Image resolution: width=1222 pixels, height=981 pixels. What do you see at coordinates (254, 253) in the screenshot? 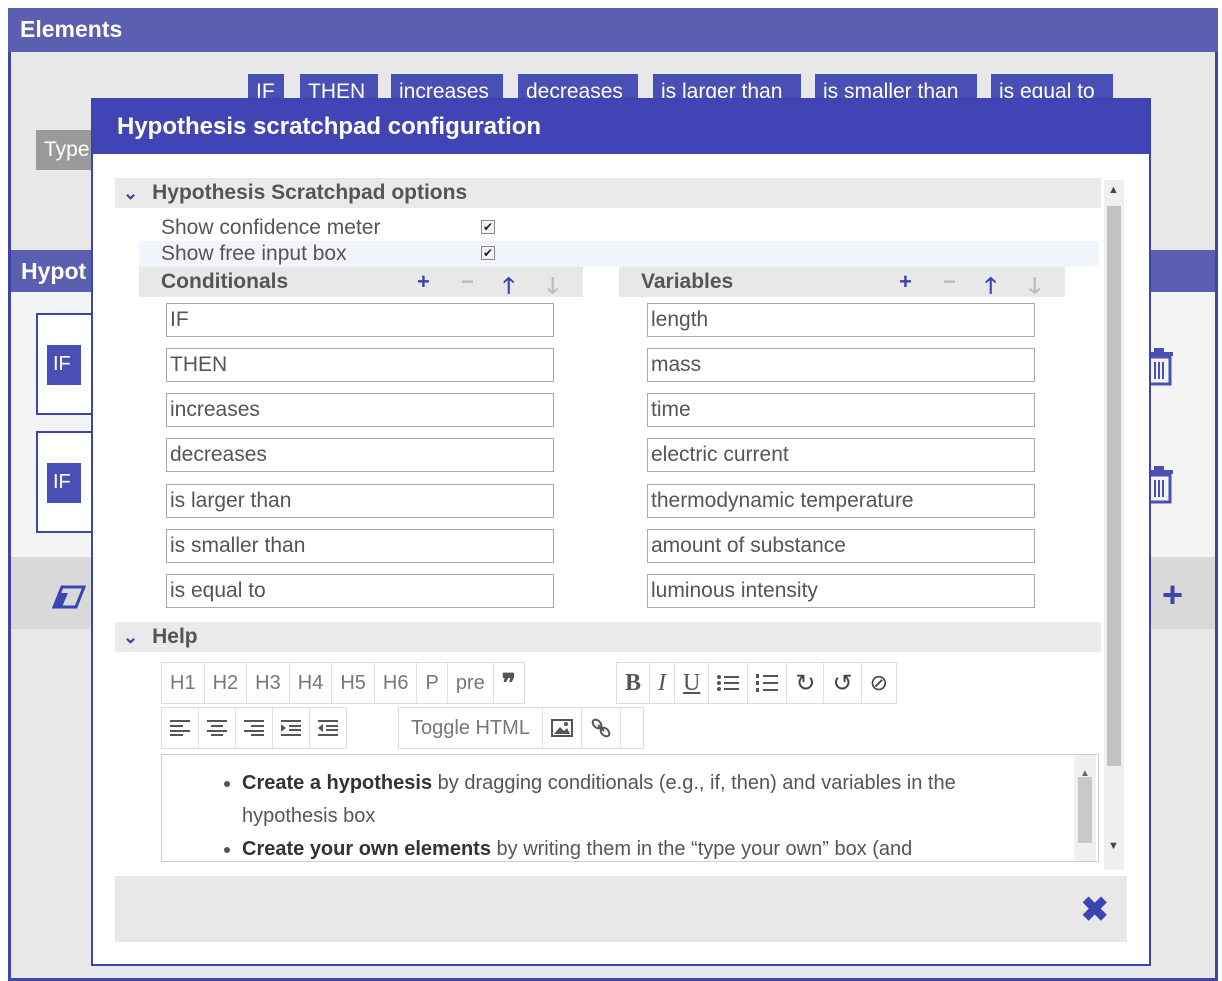
I see `option-label: Show free input box` at bounding box center [254, 253].